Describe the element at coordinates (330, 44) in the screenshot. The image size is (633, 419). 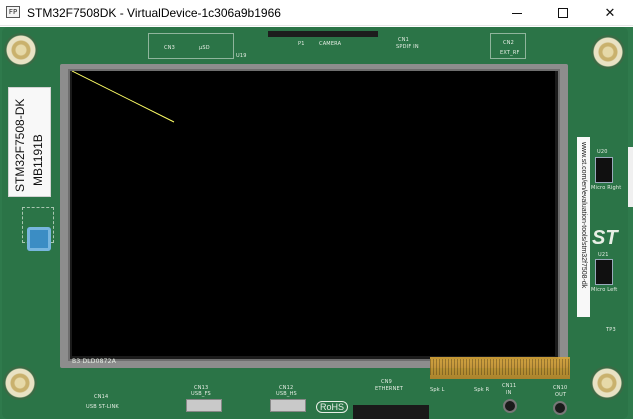
I see `silk-camera: CAMERA` at that location.